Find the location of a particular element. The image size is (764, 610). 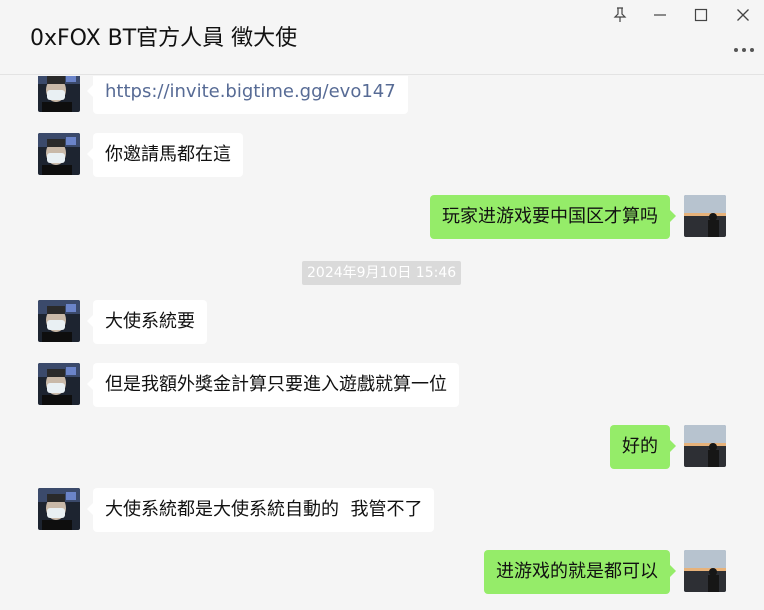

message-bubble-incoming: https://invite.bigtime.gg/evo147 is located at coordinates (247, 95).